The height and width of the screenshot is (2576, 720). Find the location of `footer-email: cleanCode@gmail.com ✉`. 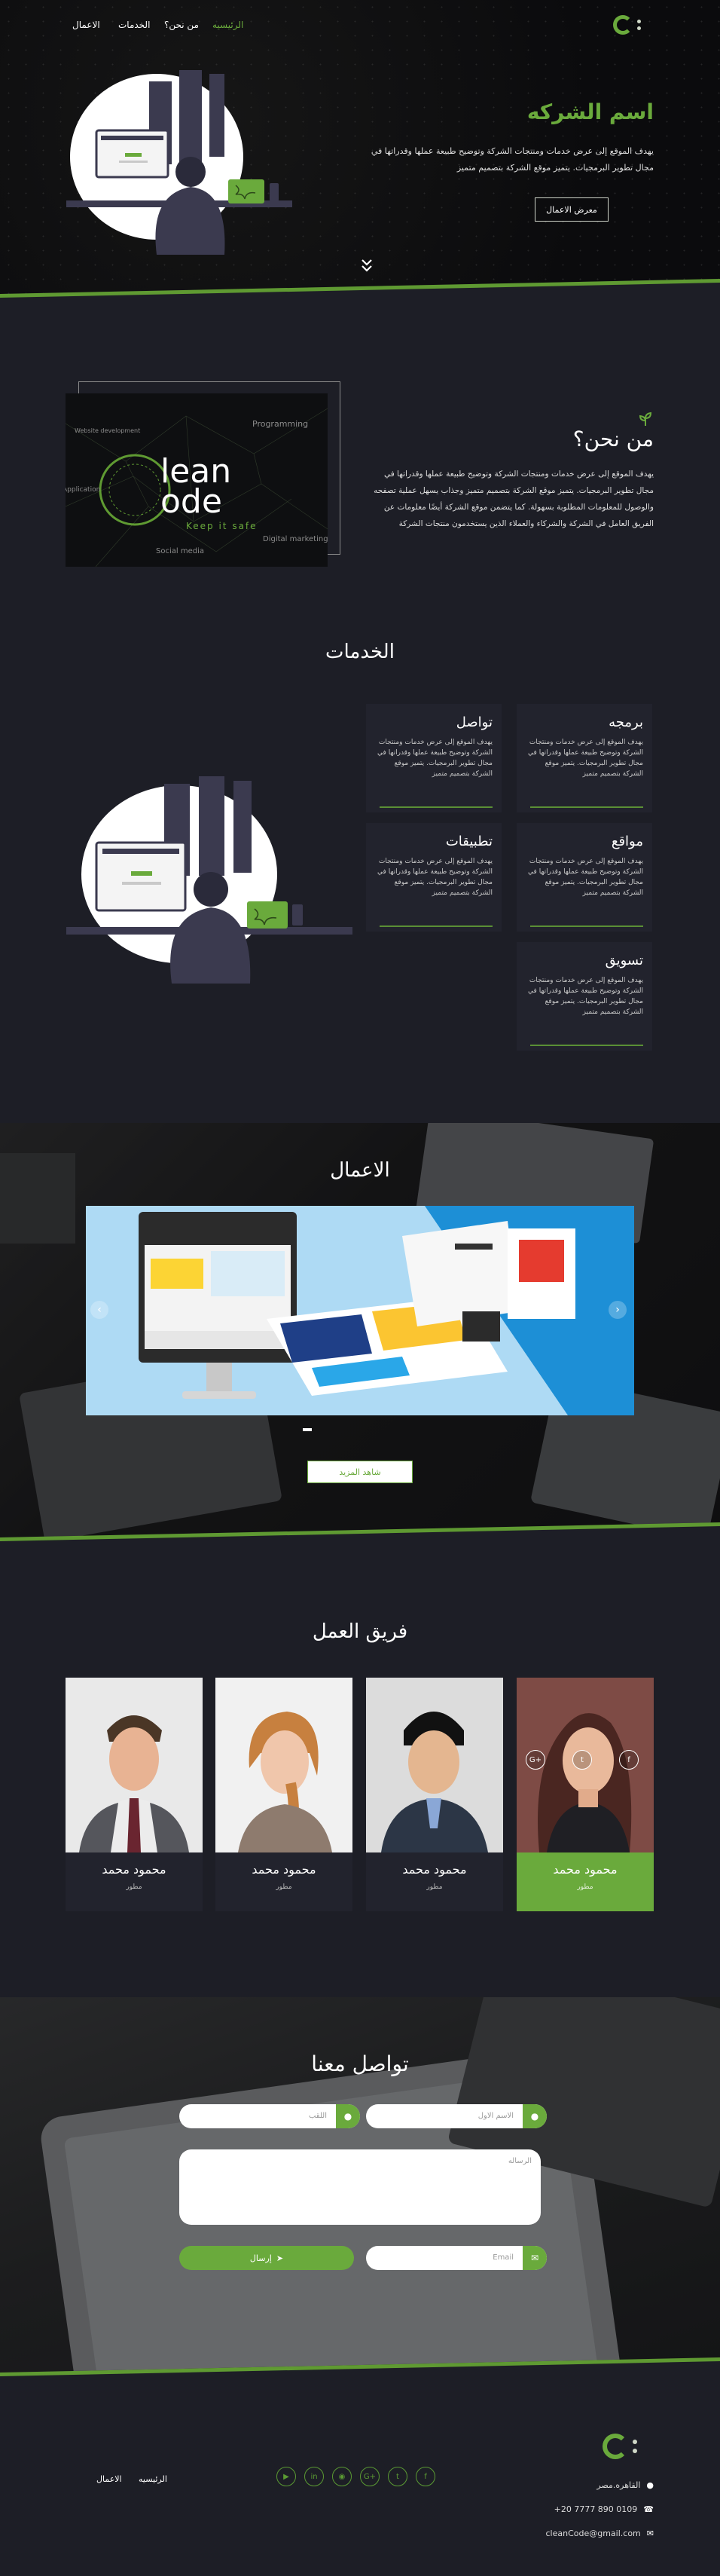

footer-email: cleanCode@gmail.com ✉ is located at coordinates (599, 2533).